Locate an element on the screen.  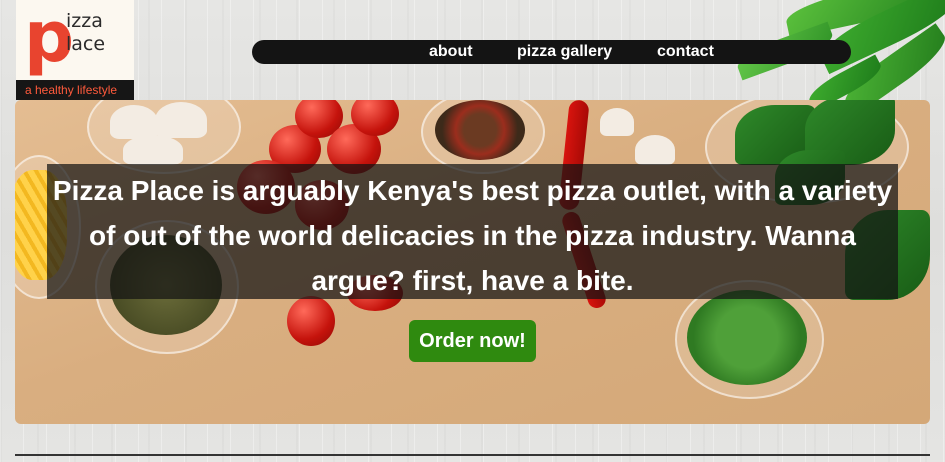
nav-link-pizza-gallery: pizza gallery is located at coordinates (564, 52).